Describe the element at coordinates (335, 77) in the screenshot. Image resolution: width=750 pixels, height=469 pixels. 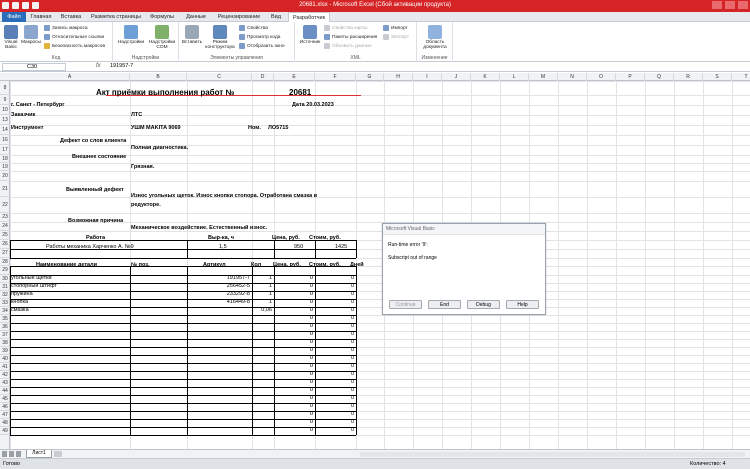
I see `column-header-F: F` at that location.